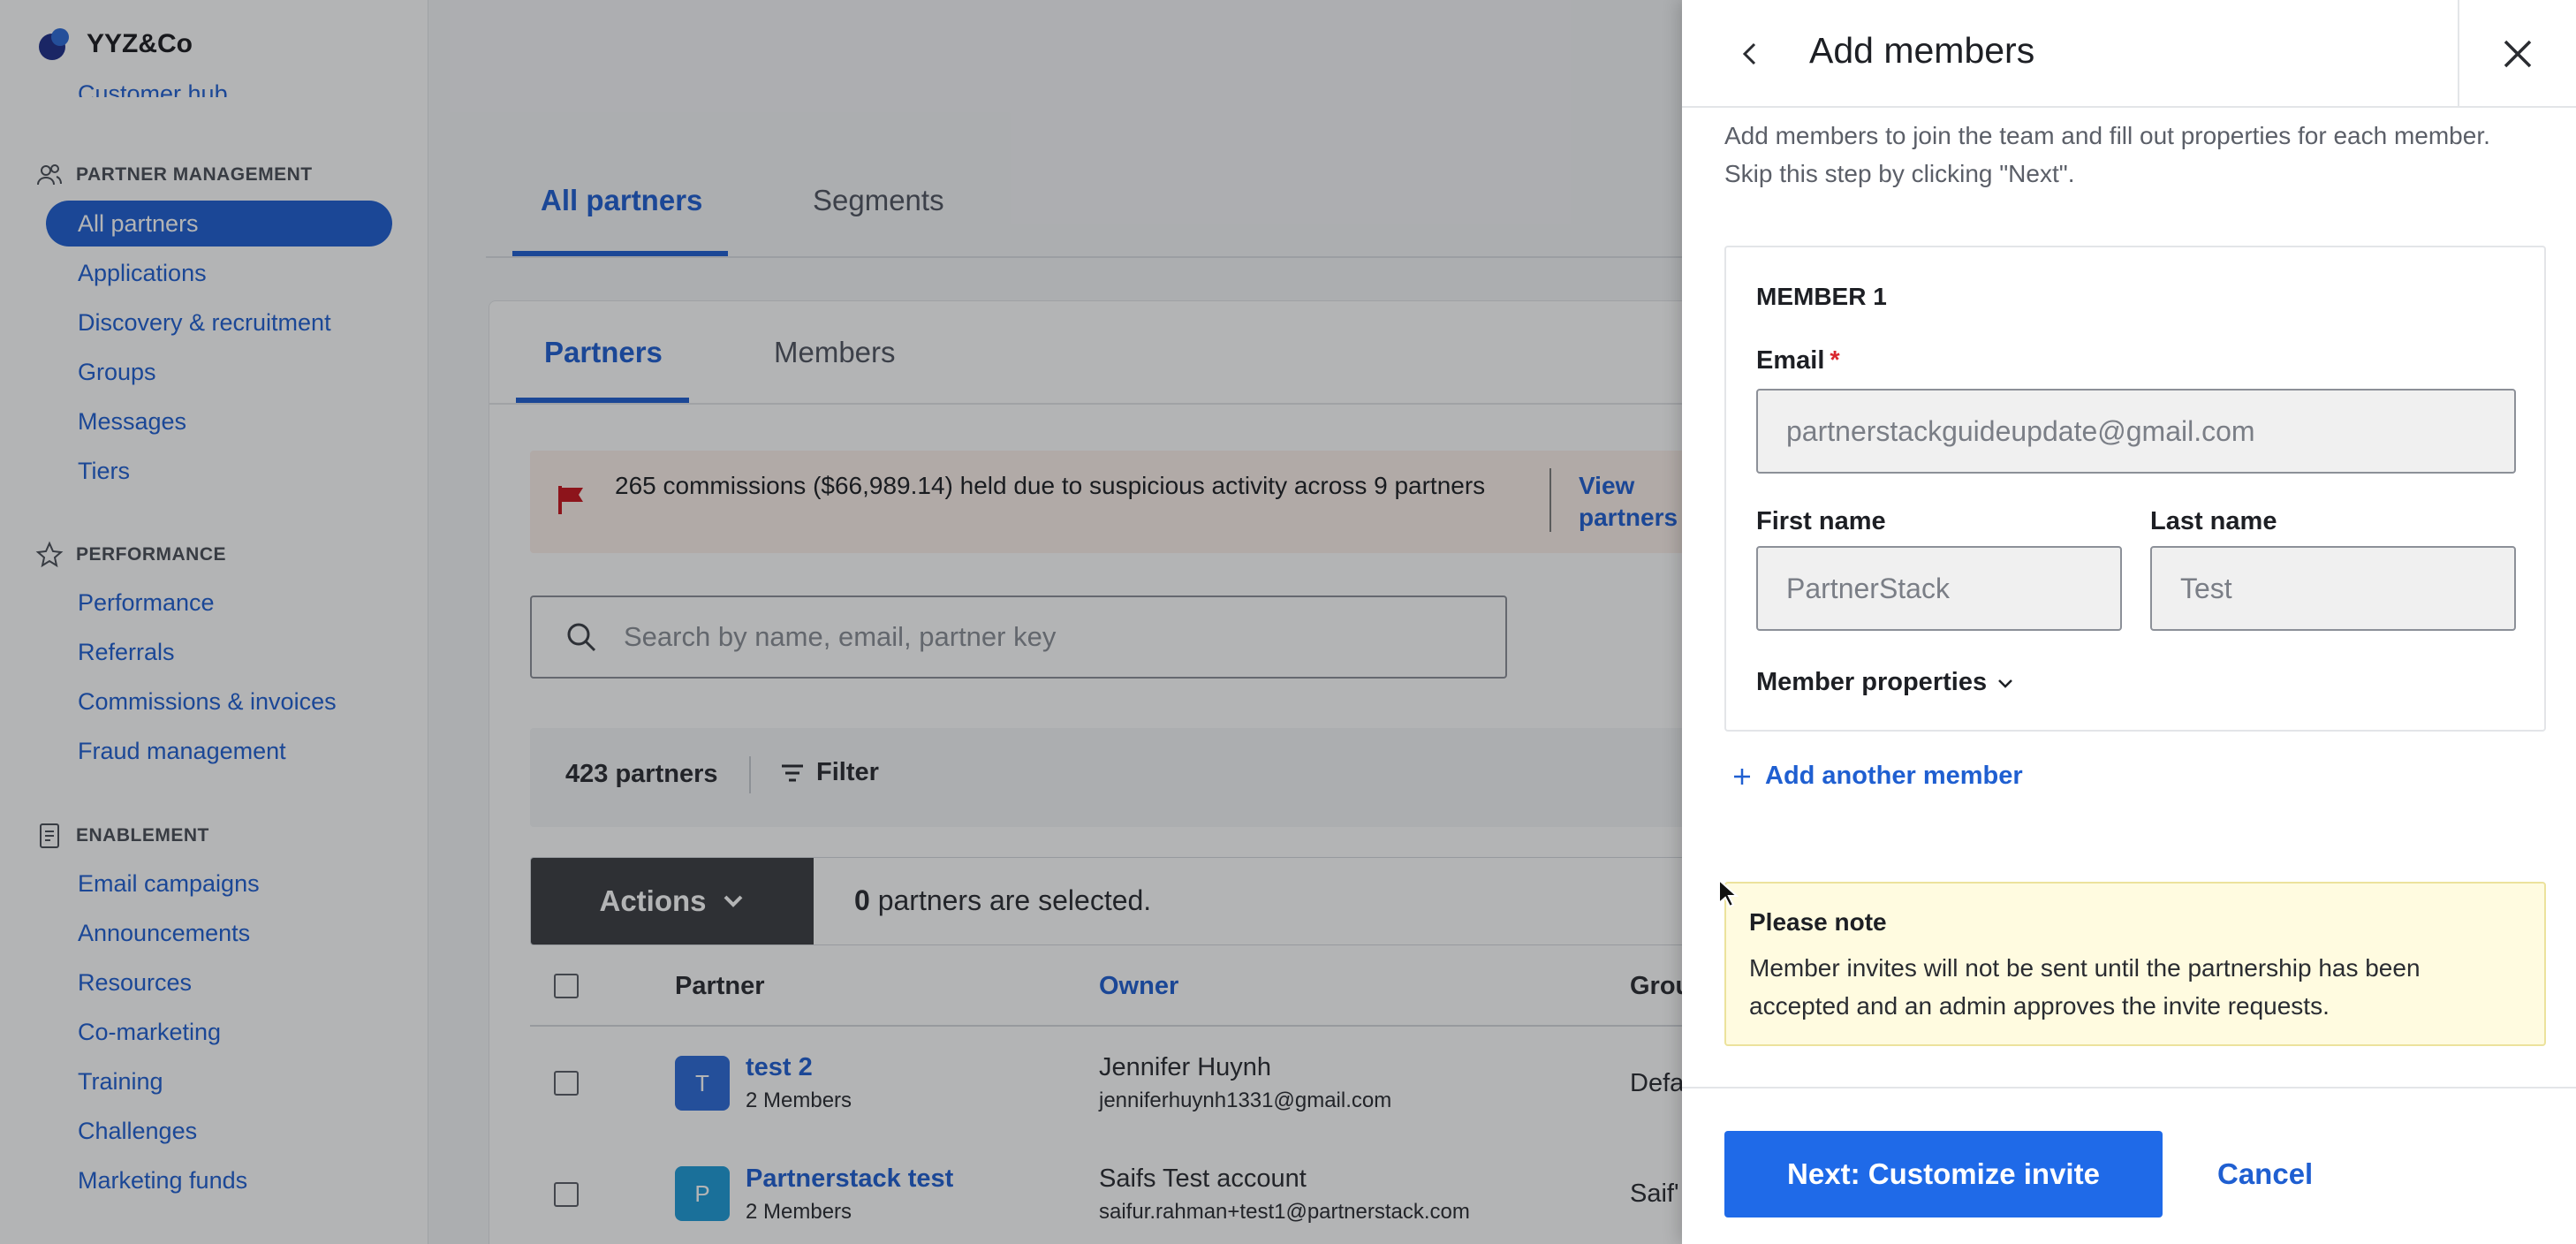 The image size is (2576, 1244). What do you see at coordinates (2333, 589) in the screenshot?
I see `last-name-field` at bounding box center [2333, 589].